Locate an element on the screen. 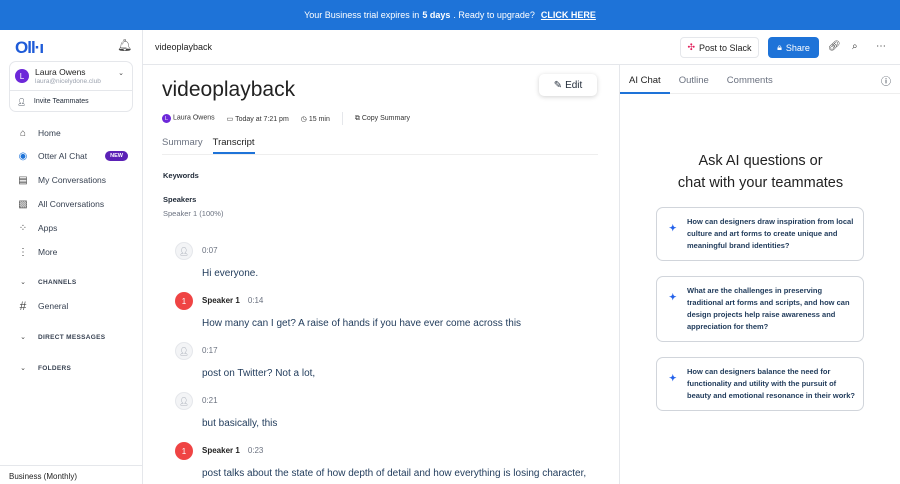 The height and width of the screenshot is (484, 900). folders-section: ⌄ FOLDERS is located at coordinates (71, 368).